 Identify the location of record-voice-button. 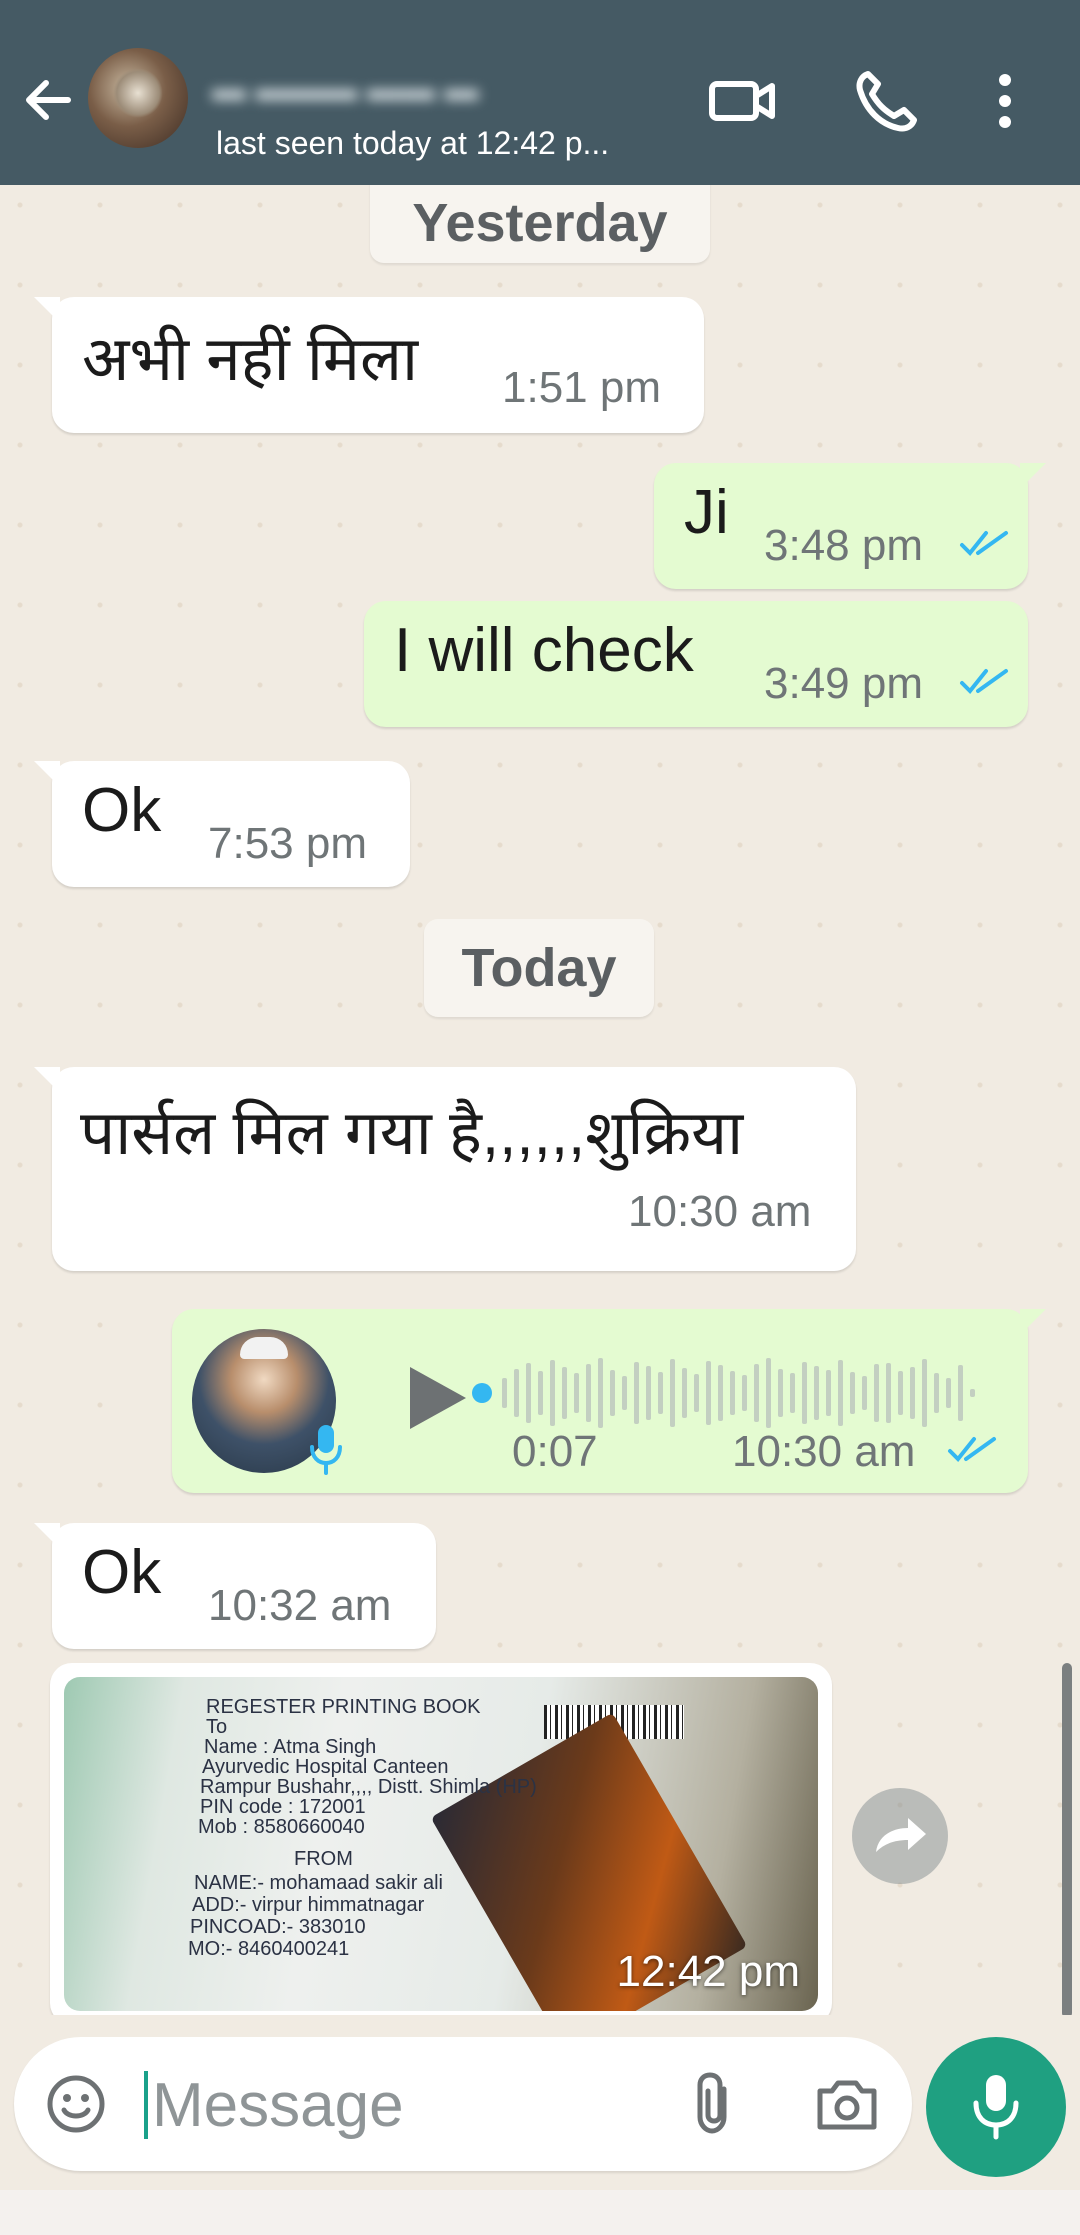
(996, 2107).